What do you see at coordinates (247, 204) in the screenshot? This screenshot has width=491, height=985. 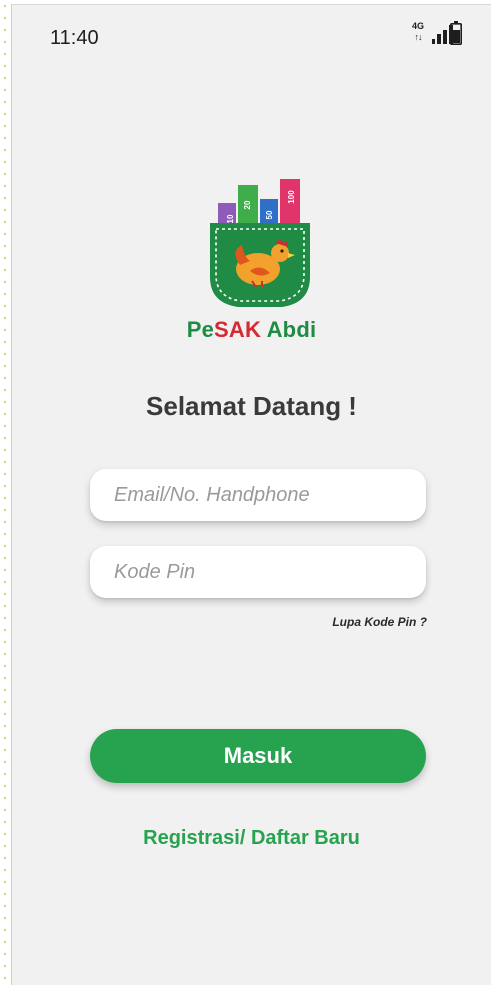 I see `note-20-label: 20` at bounding box center [247, 204].